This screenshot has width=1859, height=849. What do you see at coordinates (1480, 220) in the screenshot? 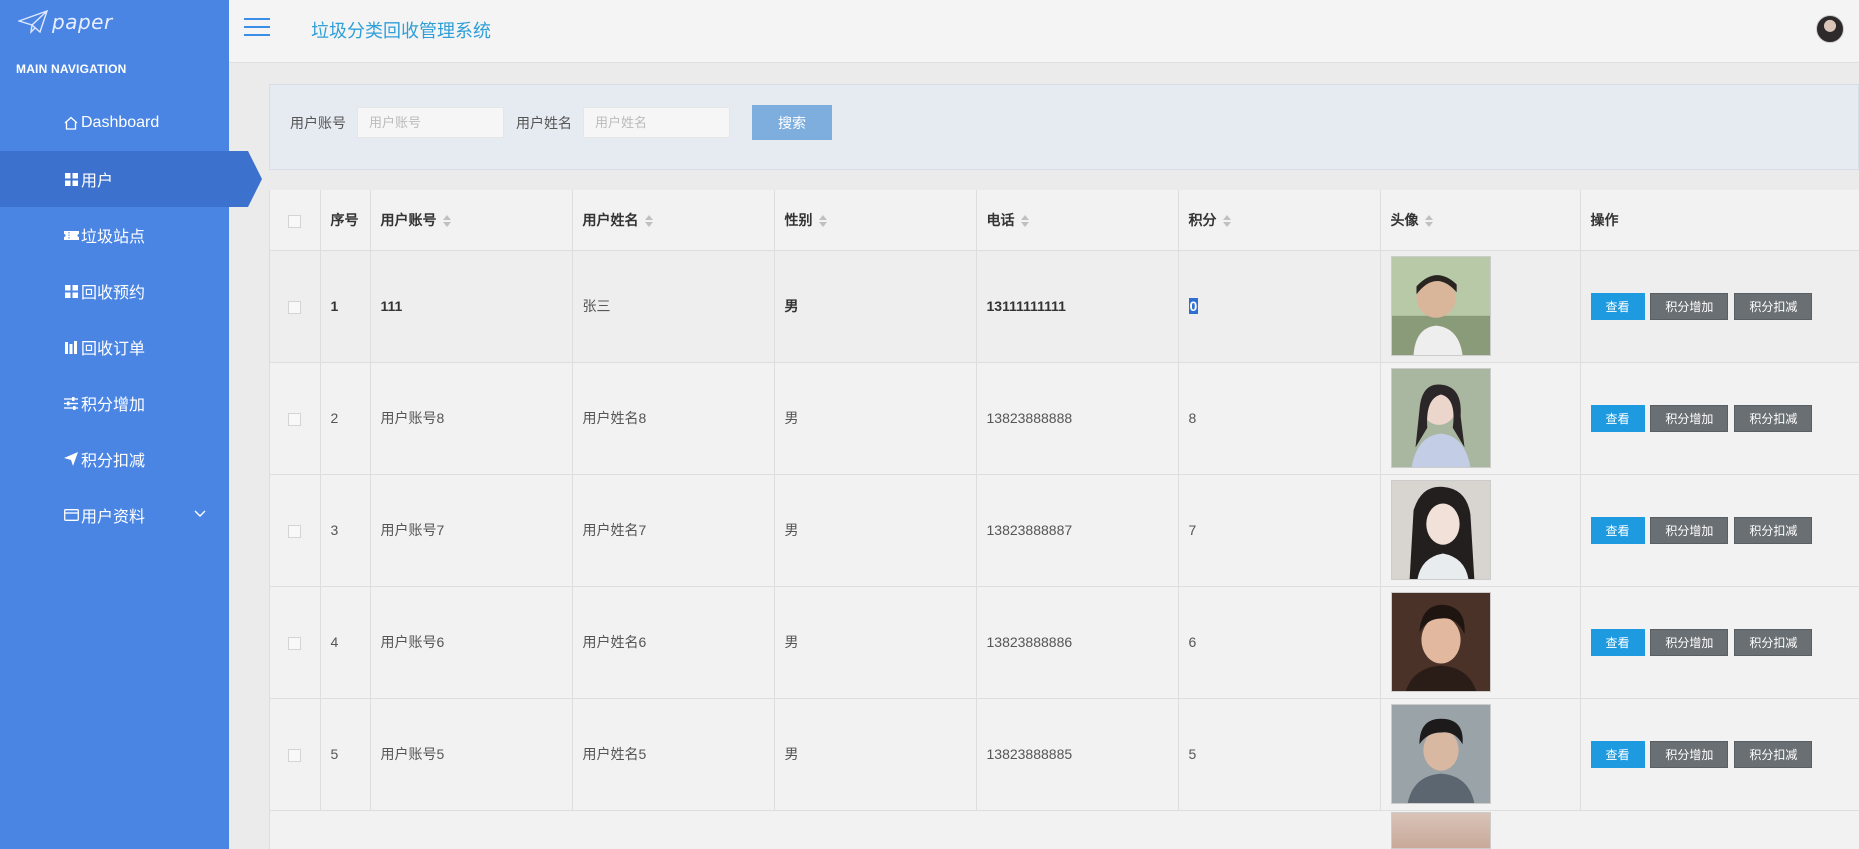
I see `column-header-avatar: 头像` at bounding box center [1480, 220].